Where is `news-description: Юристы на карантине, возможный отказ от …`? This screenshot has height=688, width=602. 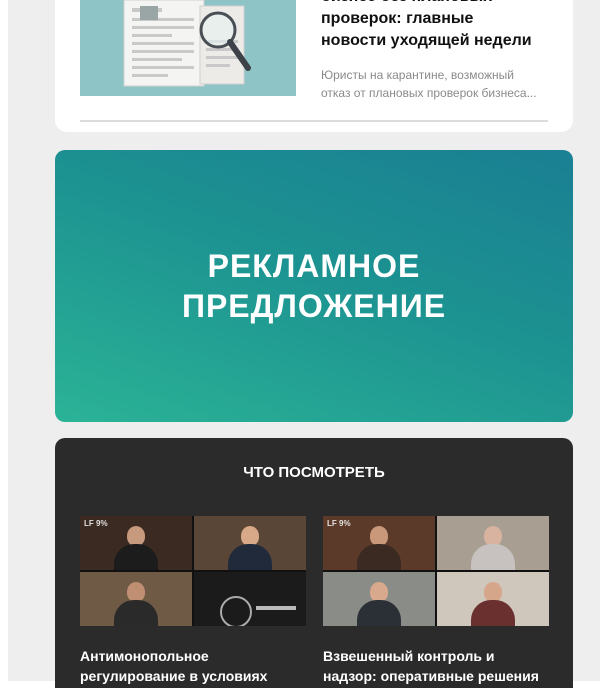
news-description: Юристы на карантине, возможный отказ от … is located at coordinates (429, 84).